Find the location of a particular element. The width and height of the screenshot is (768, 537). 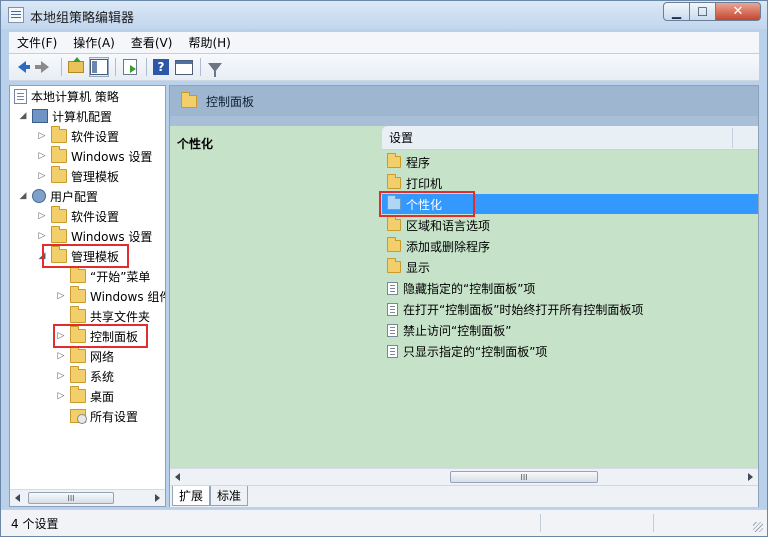

list-item-label: 在打开“控制面板”时始终打开所有控制面板项 is located at coordinates (523, 309).